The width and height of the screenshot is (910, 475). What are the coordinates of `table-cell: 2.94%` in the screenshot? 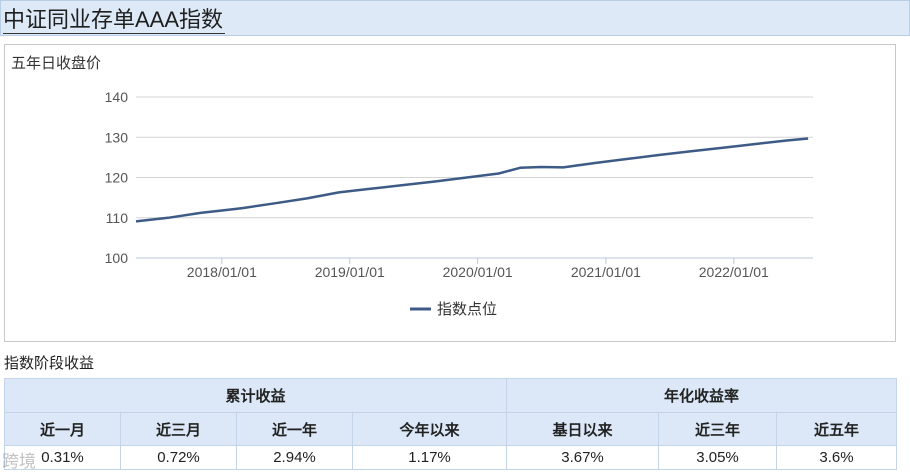 It's located at (294, 457).